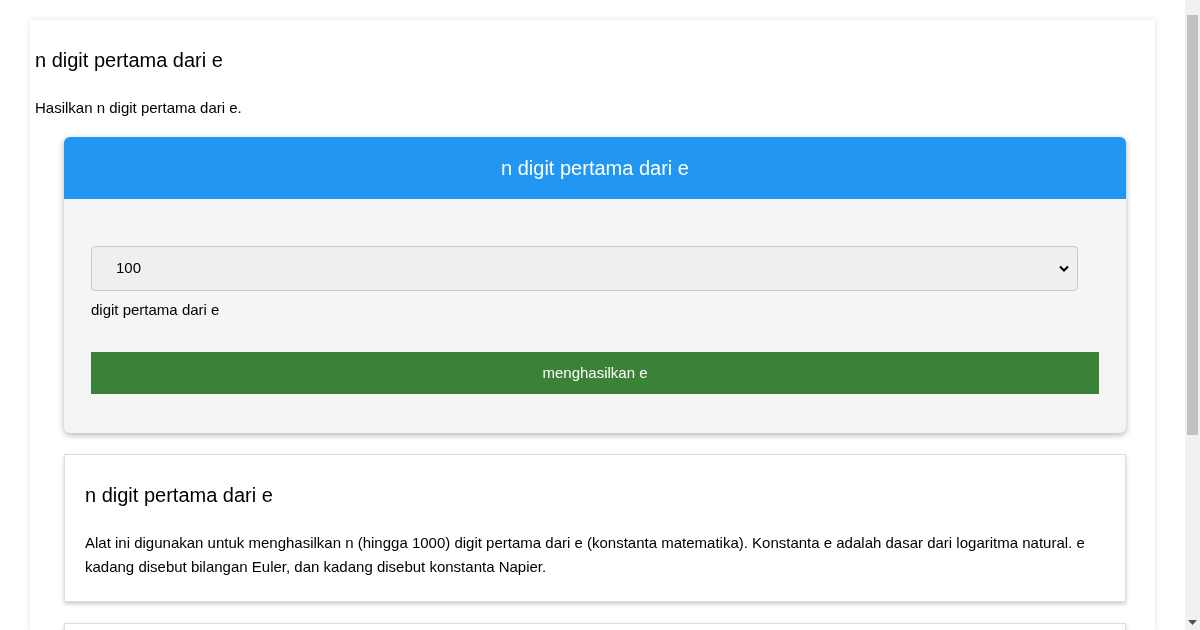 The height and width of the screenshot is (630, 1200). I want to click on page-title: n digit pertama dari e, so click(129, 60).